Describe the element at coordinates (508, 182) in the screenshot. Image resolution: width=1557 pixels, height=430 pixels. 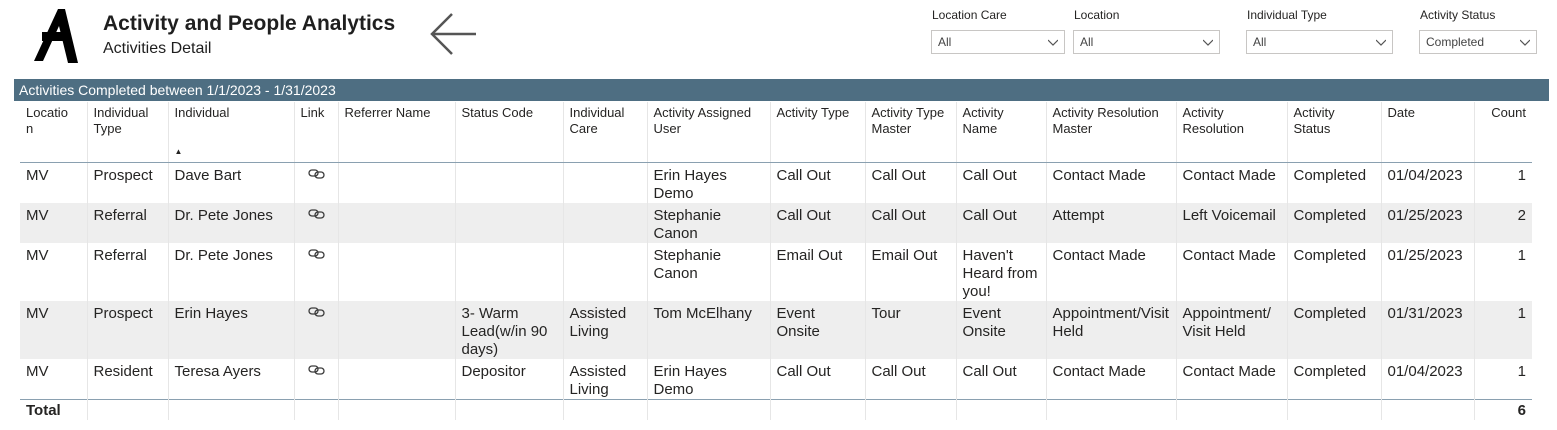
I see `cell-status-code` at that location.